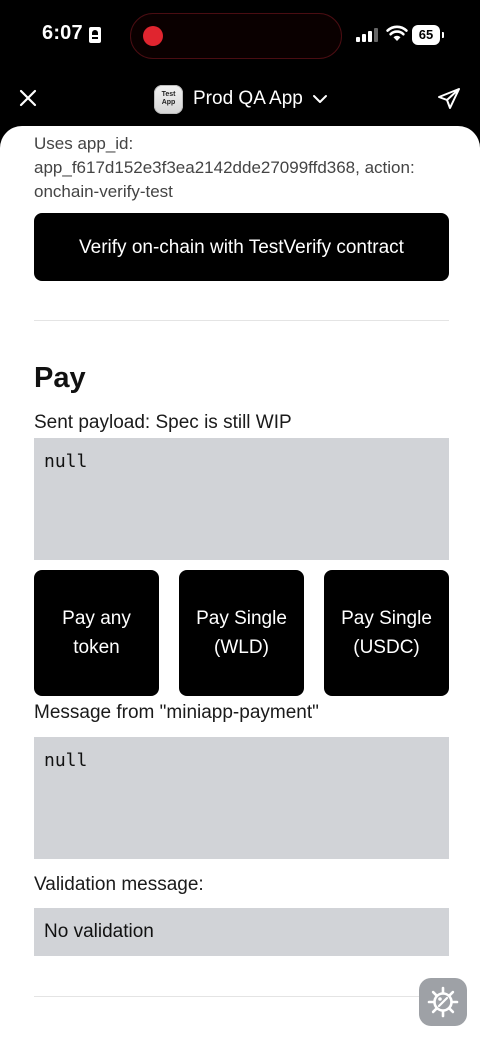 The width and height of the screenshot is (480, 1039). What do you see at coordinates (449, 99) in the screenshot?
I see `send-icon` at bounding box center [449, 99].